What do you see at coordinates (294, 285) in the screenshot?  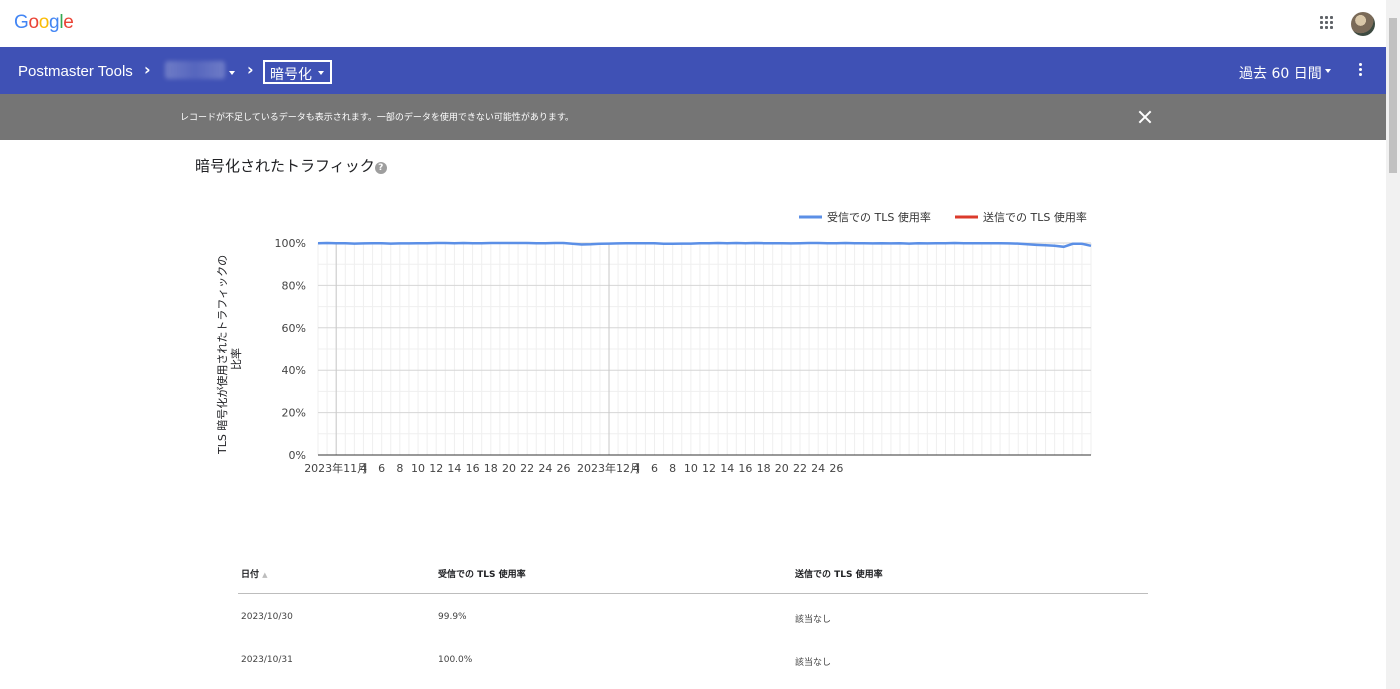 I see `y-tick-label: 80%` at bounding box center [294, 285].